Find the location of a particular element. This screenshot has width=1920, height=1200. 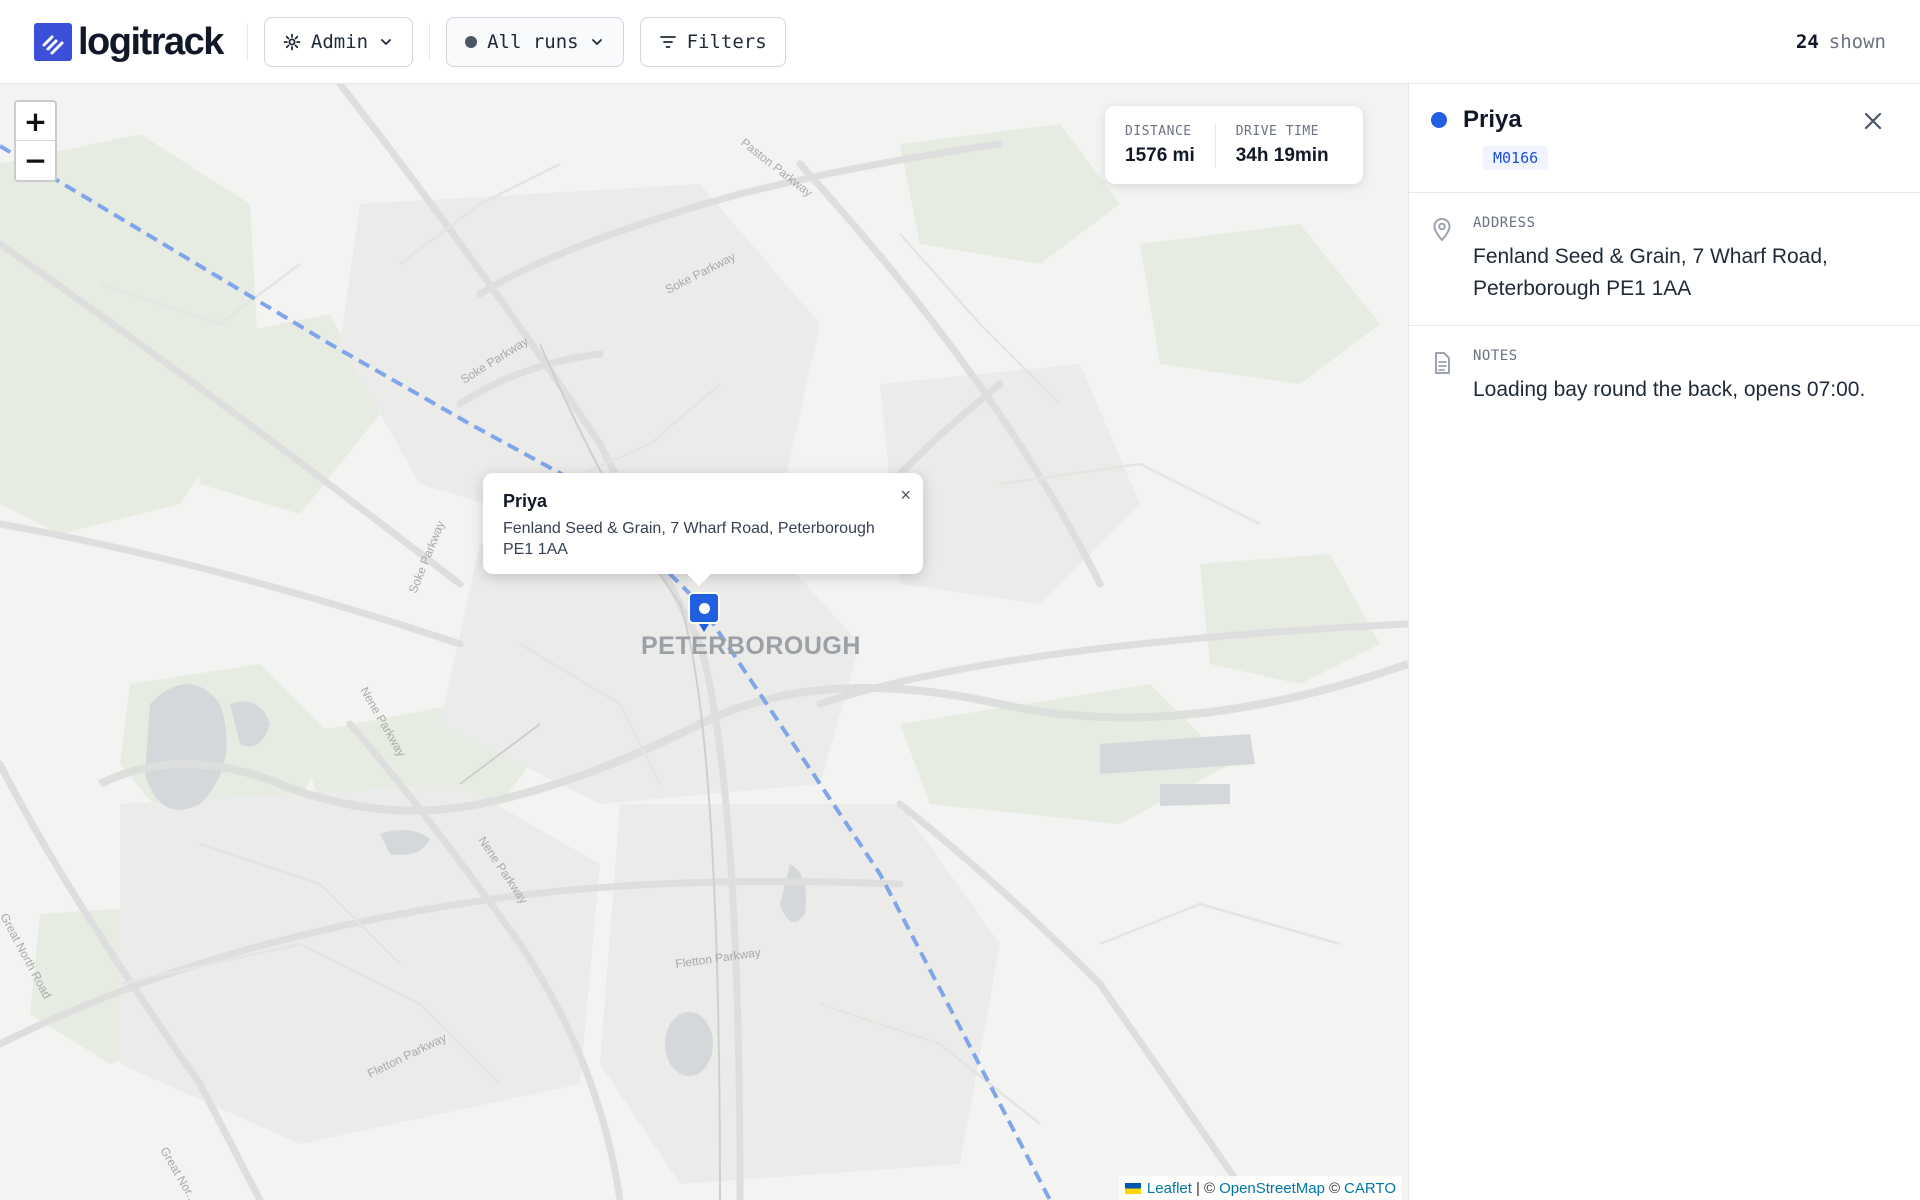

stop-marker is located at coordinates (704, 612).